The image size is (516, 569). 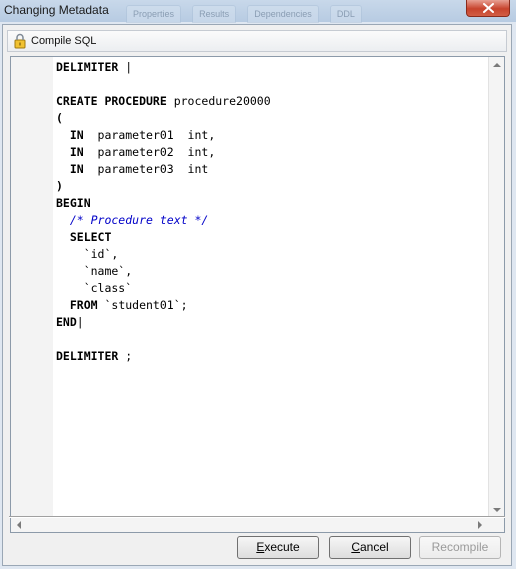 I want to click on horizontal-scrollbar, so click(x=257, y=524).